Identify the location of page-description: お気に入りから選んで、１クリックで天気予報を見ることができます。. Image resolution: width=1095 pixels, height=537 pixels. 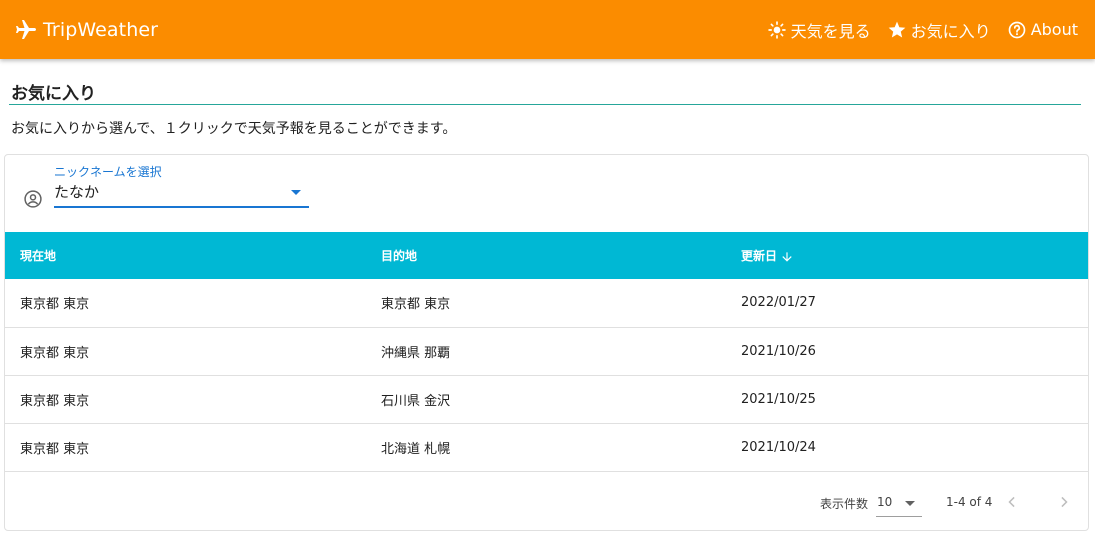
(234, 129).